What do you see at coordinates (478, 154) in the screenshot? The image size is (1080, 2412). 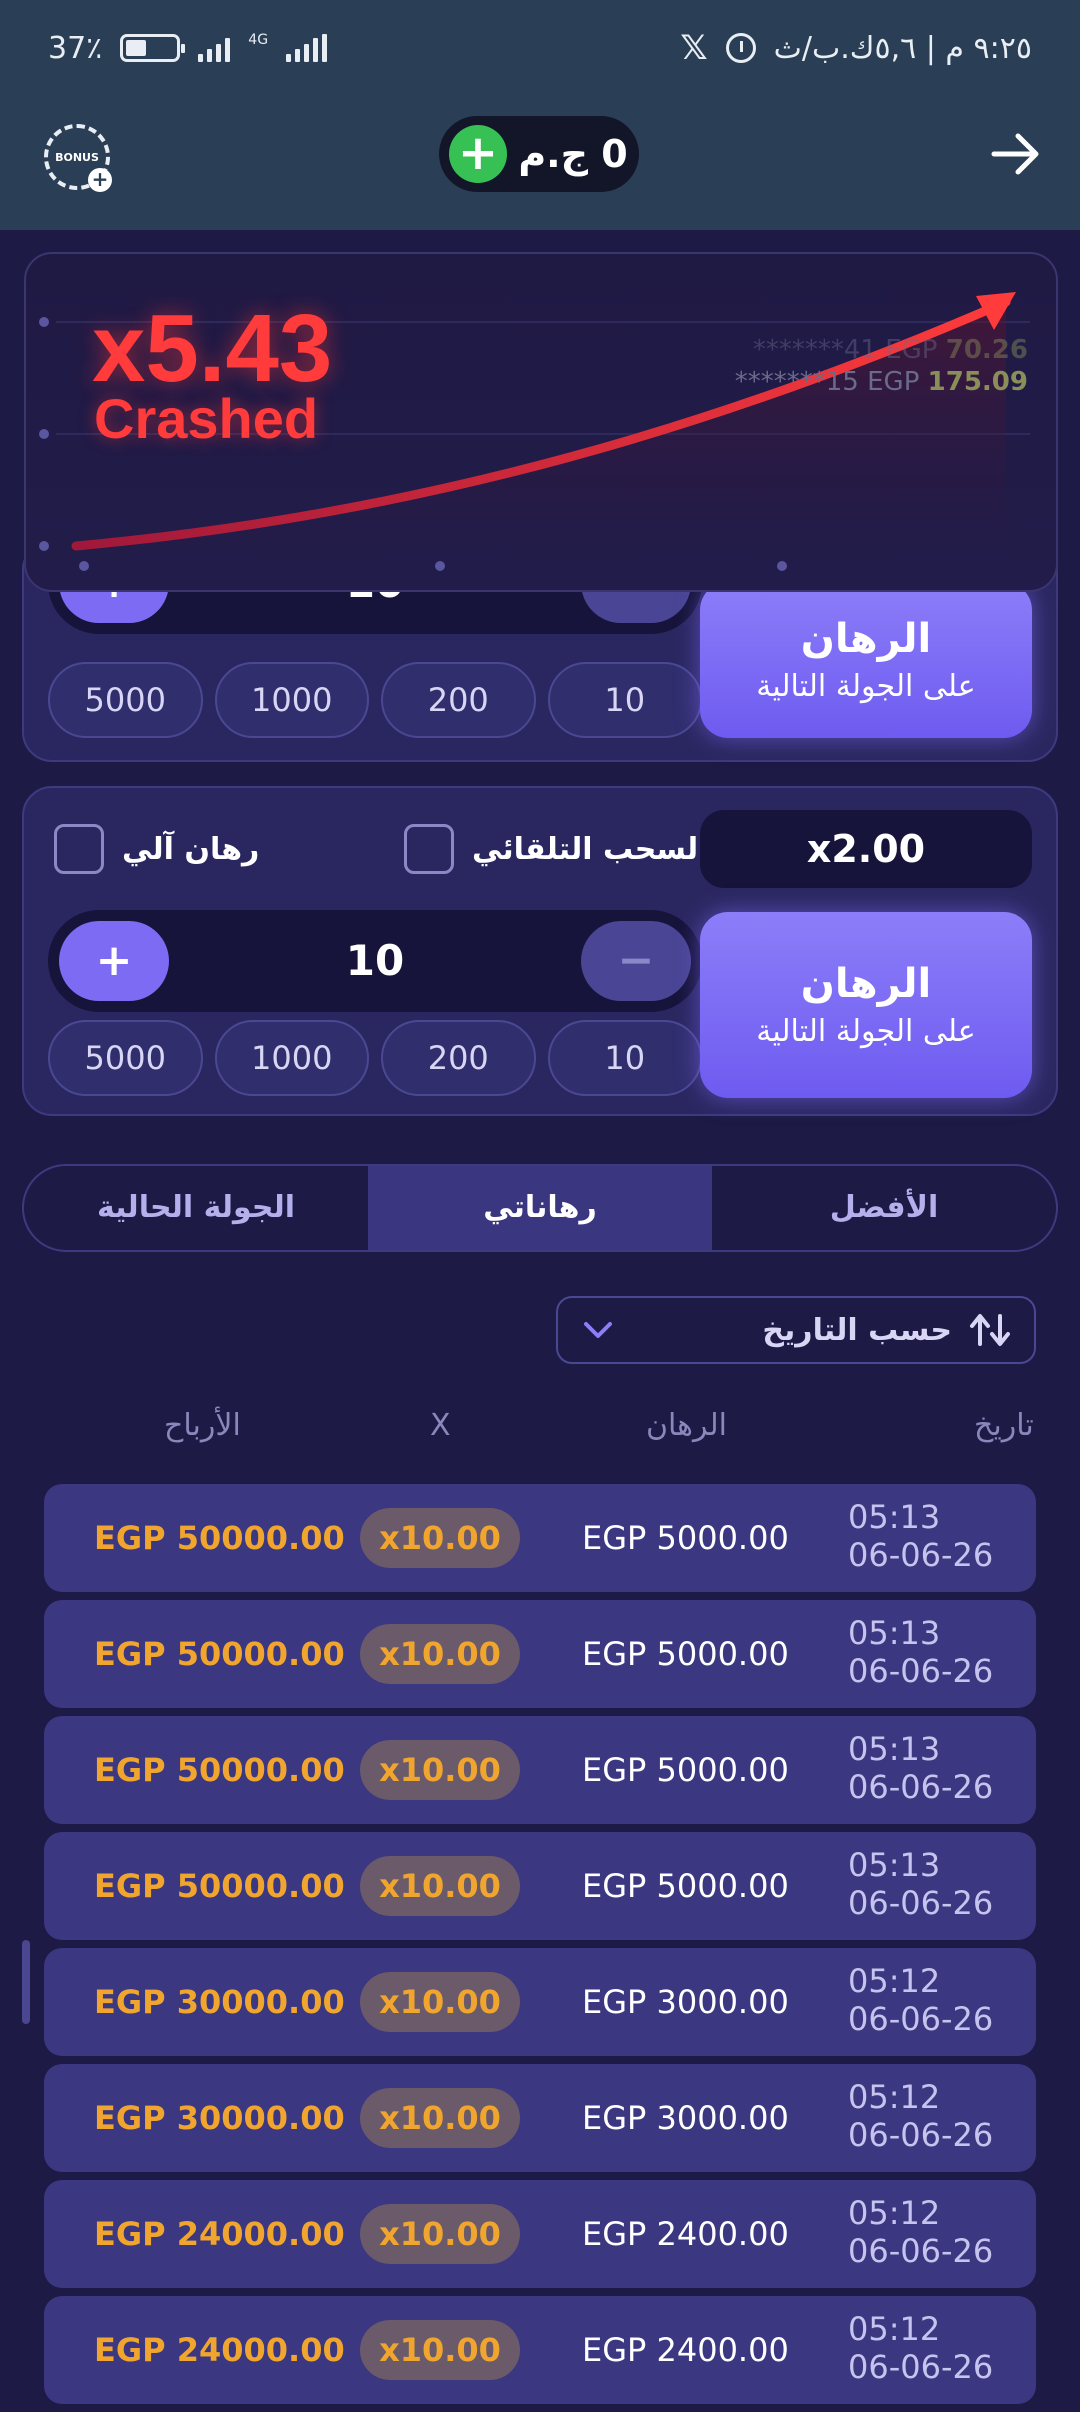 I see `deposit-plus-icon: +` at bounding box center [478, 154].